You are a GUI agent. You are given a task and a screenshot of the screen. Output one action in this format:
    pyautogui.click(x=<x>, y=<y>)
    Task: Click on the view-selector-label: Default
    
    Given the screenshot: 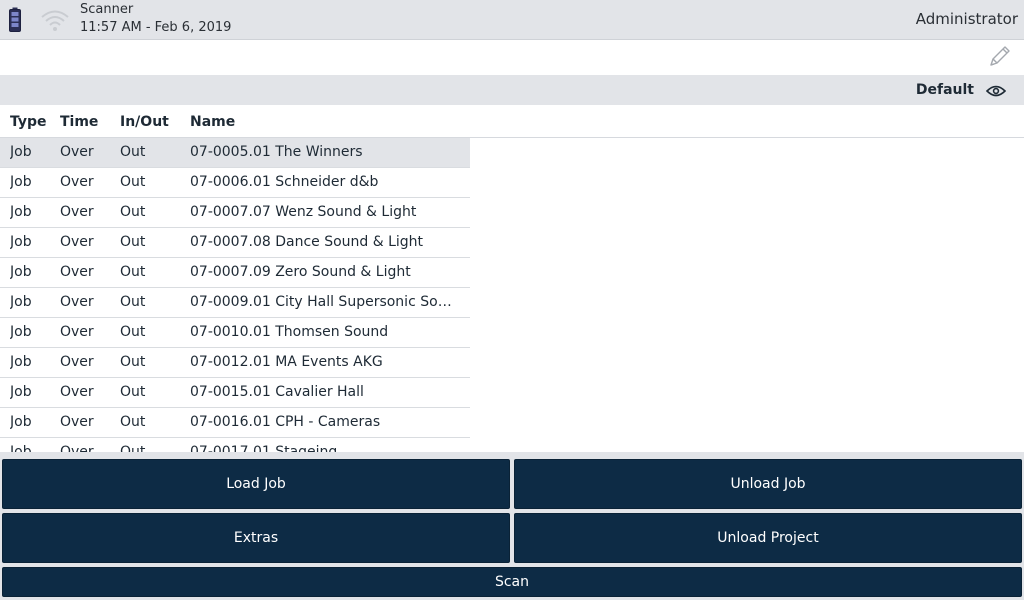 What is the action you would take?
    pyautogui.click(x=945, y=90)
    